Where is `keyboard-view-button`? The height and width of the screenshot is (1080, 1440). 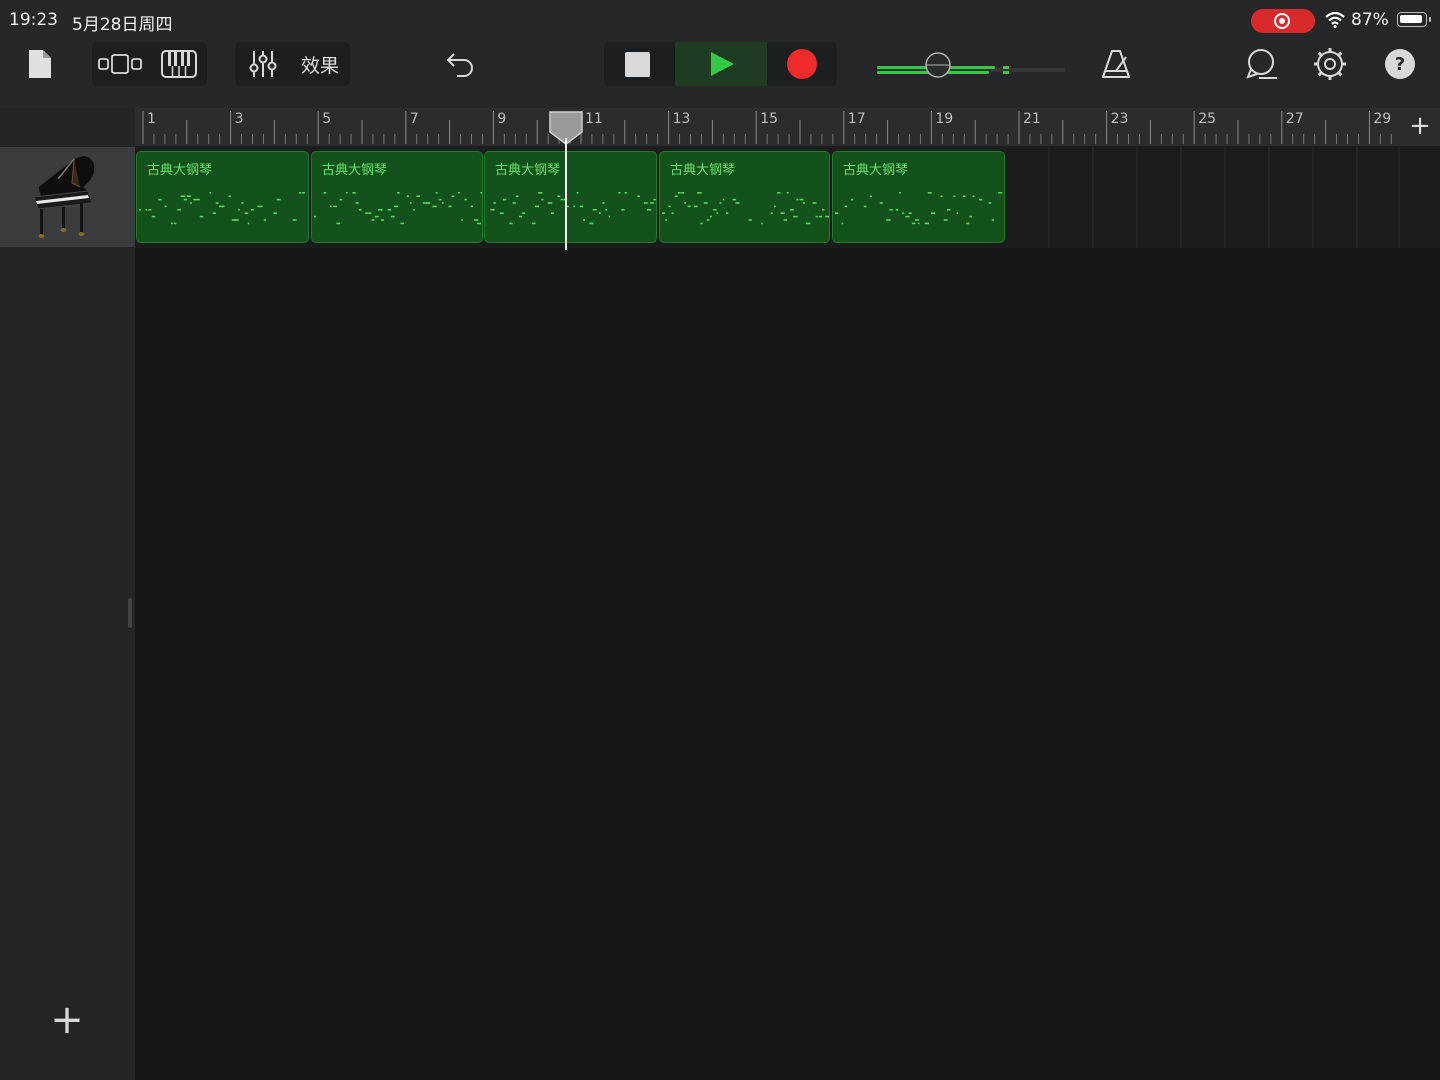
keyboard-view-button is located at coordinates (179, 64).